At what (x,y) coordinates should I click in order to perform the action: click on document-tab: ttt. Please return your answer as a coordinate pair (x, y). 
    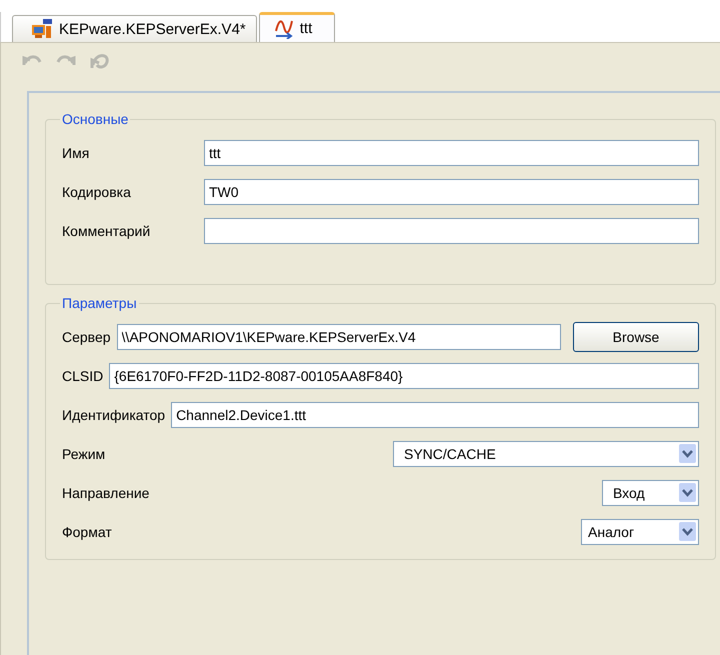
    Looking at the image, I should click on (297, 27).